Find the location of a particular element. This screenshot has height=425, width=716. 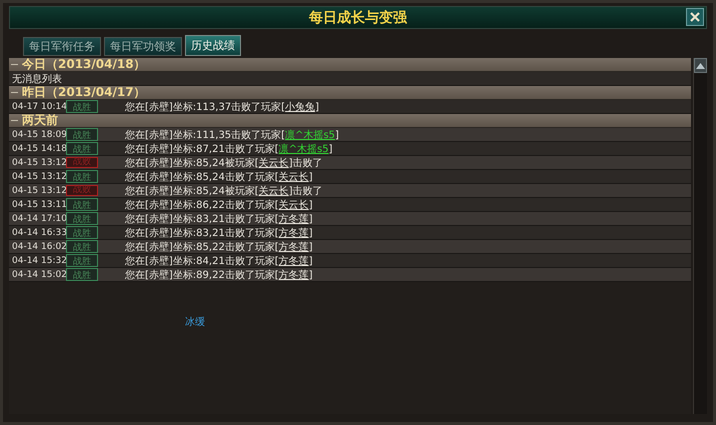

record-message: 您在[赤壁]坐标:85,22击败了玩家[方冬莲] is located at coordinates (219, 247).